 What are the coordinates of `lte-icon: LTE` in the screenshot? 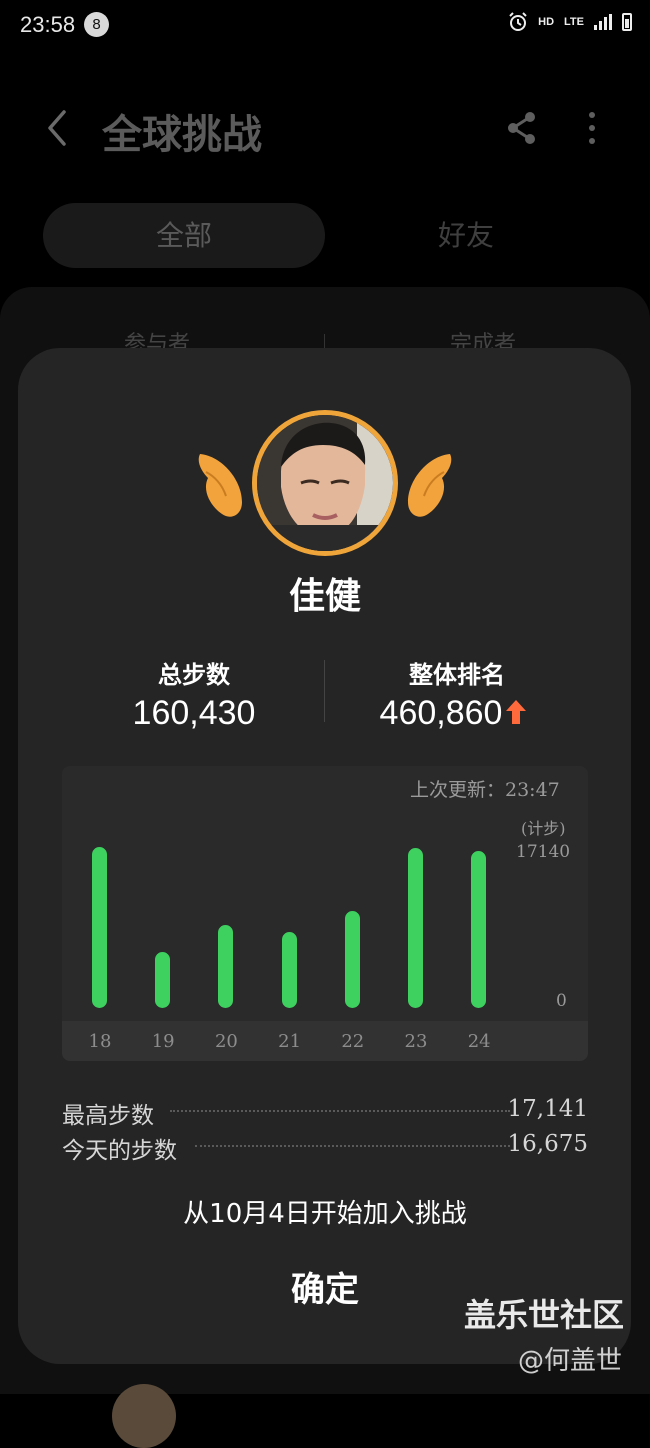 It's located at (574, 22).